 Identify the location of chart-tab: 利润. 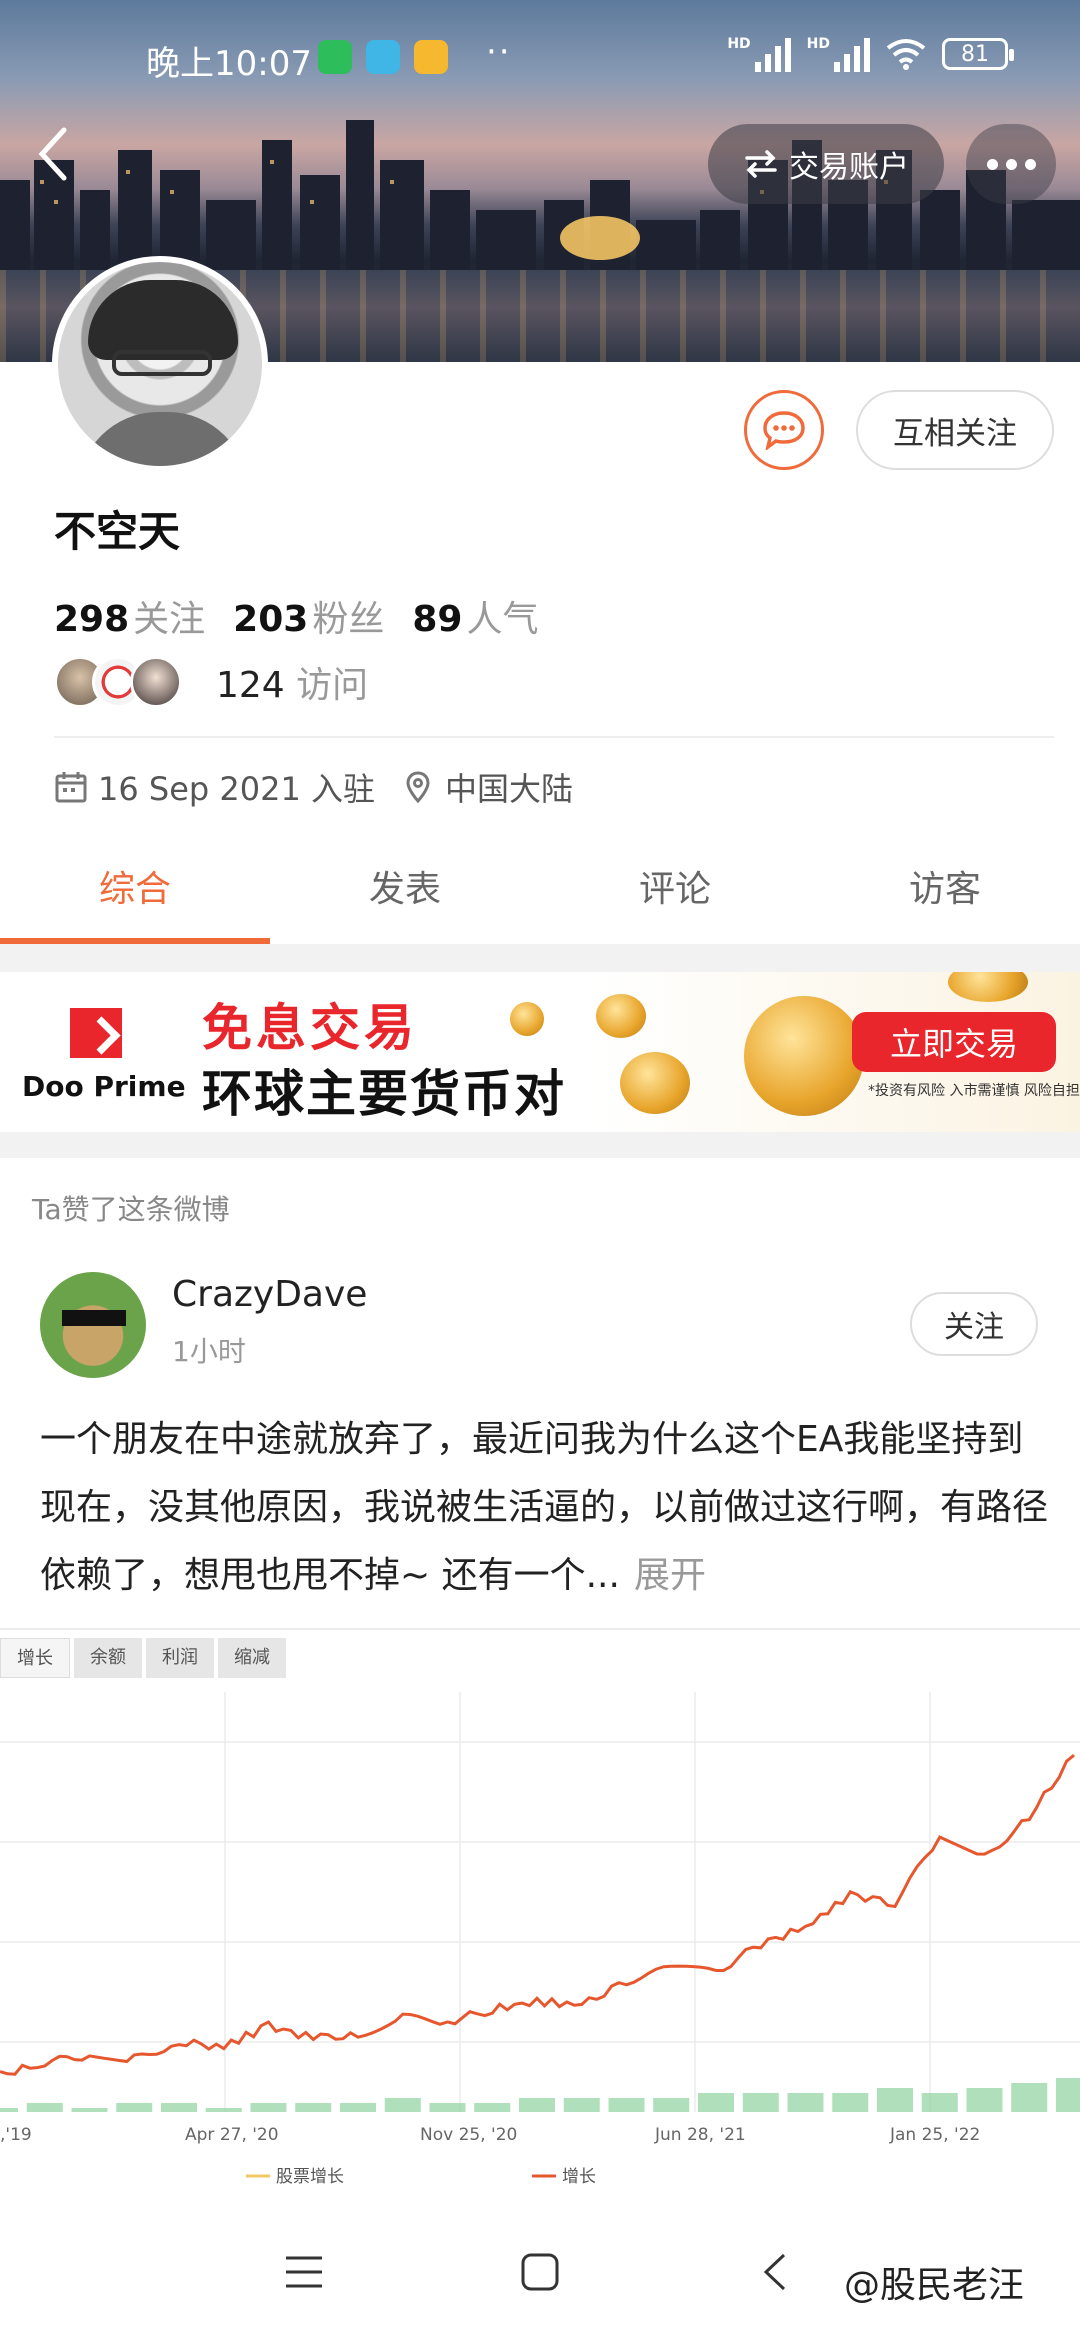
(180, 1658).